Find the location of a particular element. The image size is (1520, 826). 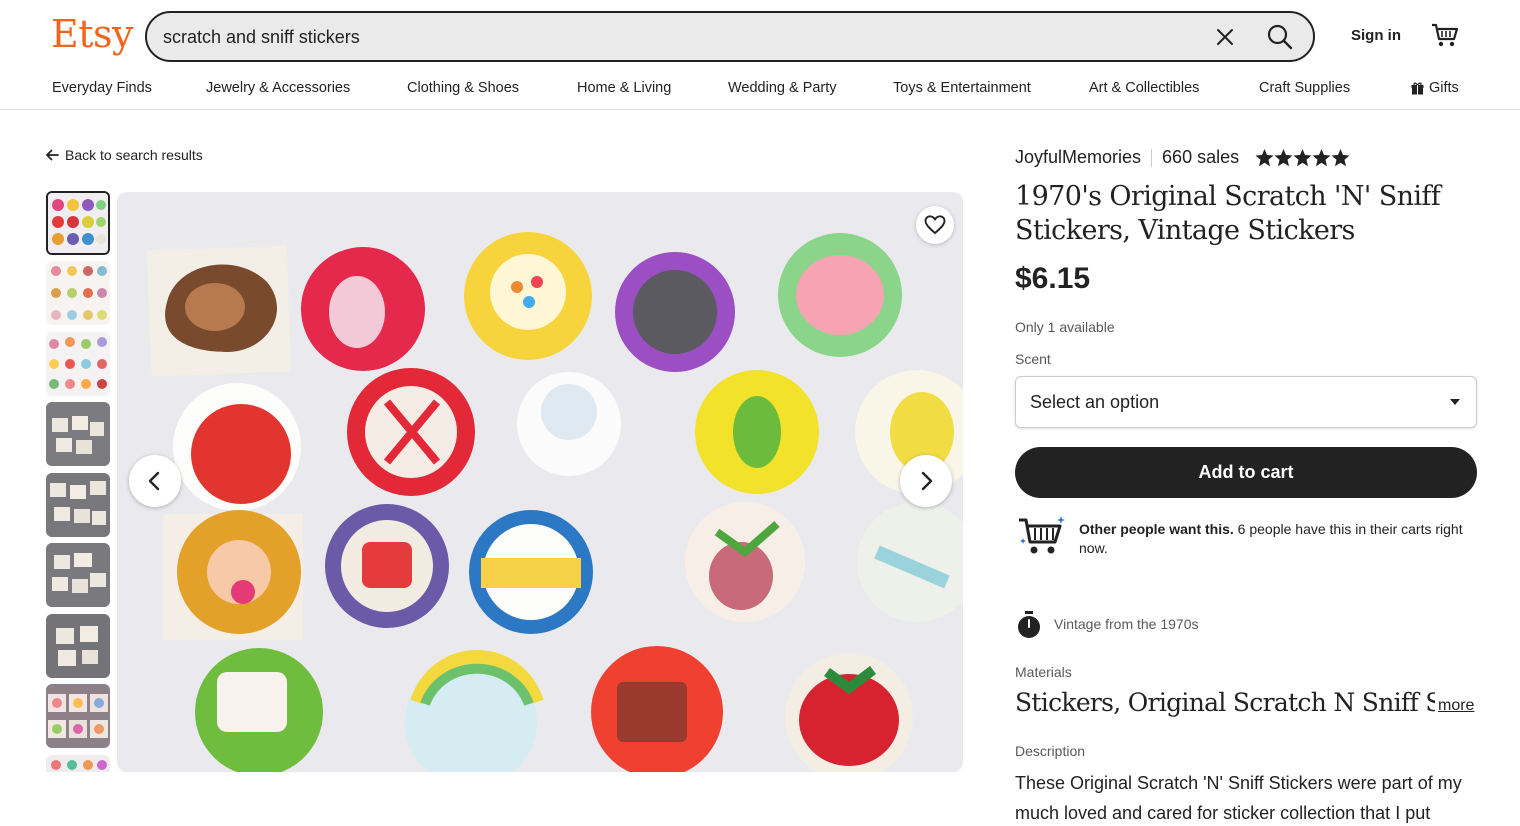

rating-stars is located at coordinates (1303, 158).